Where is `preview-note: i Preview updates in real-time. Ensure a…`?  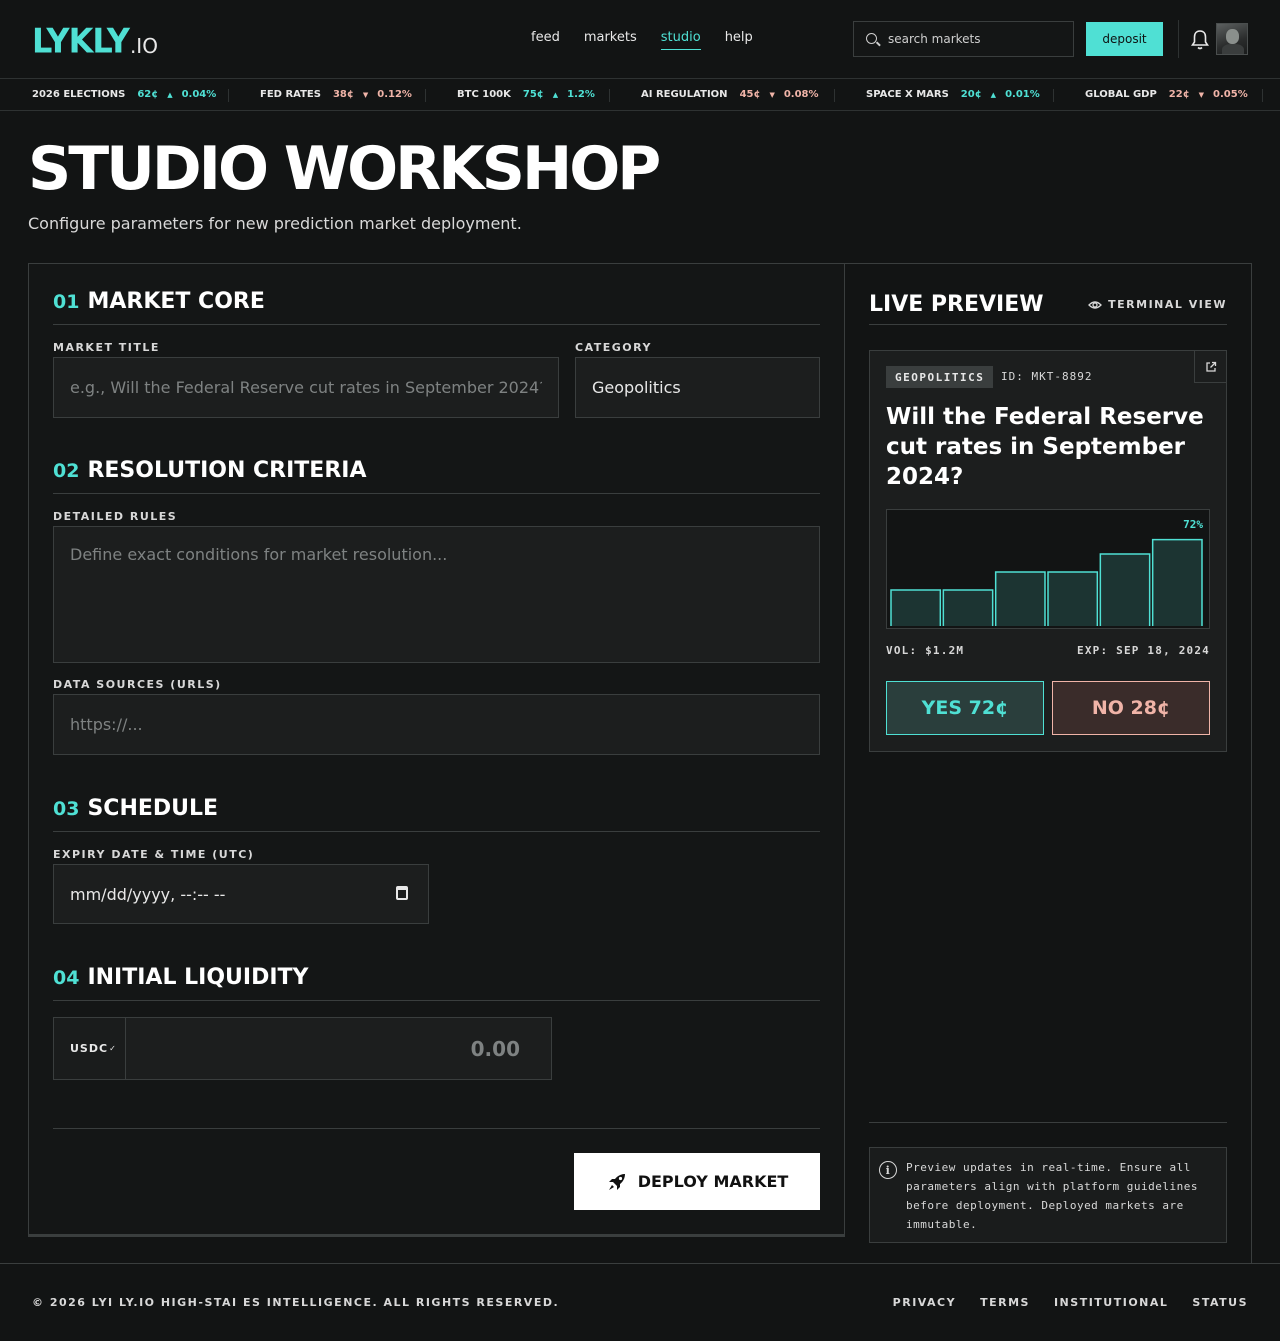 preview-note: i Preview updates in real-time. Ensure a… is located at coordinates (1048, 1195).